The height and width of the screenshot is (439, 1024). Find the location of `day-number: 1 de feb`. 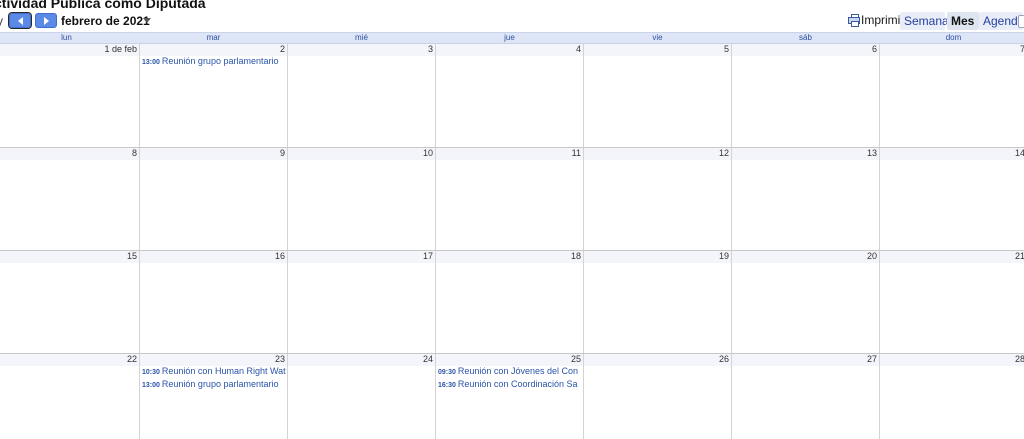

day-number: 1 de feb is located at coordinates (120, 49).